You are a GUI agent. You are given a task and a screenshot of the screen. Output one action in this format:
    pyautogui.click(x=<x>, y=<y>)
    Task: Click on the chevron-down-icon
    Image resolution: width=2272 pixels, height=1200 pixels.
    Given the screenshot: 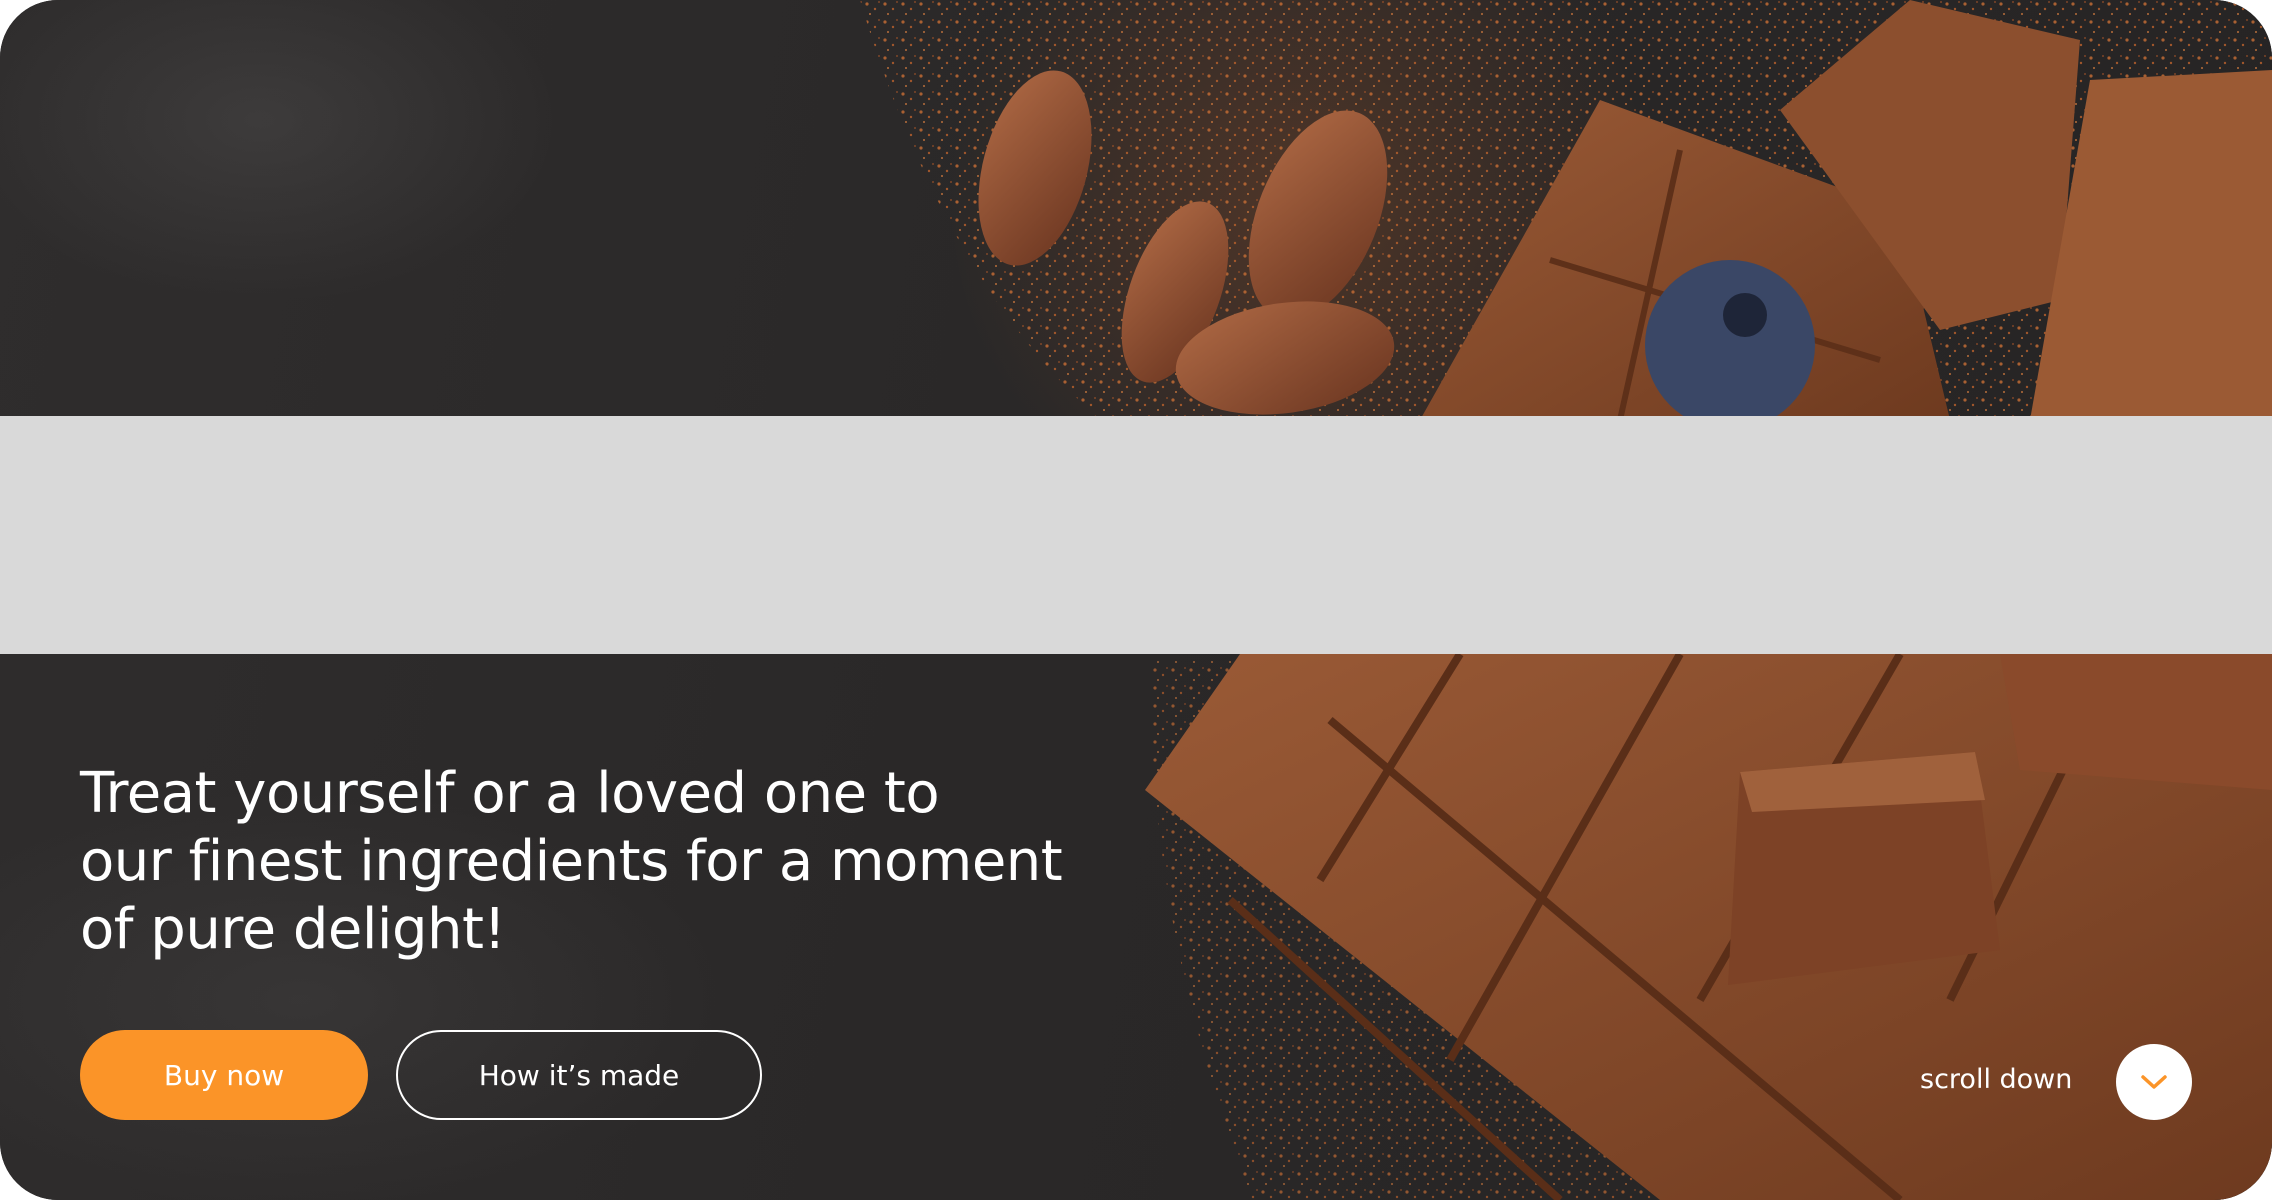 What is the action you would take?
    pyautogui.click(x=2154, y=1082)
    